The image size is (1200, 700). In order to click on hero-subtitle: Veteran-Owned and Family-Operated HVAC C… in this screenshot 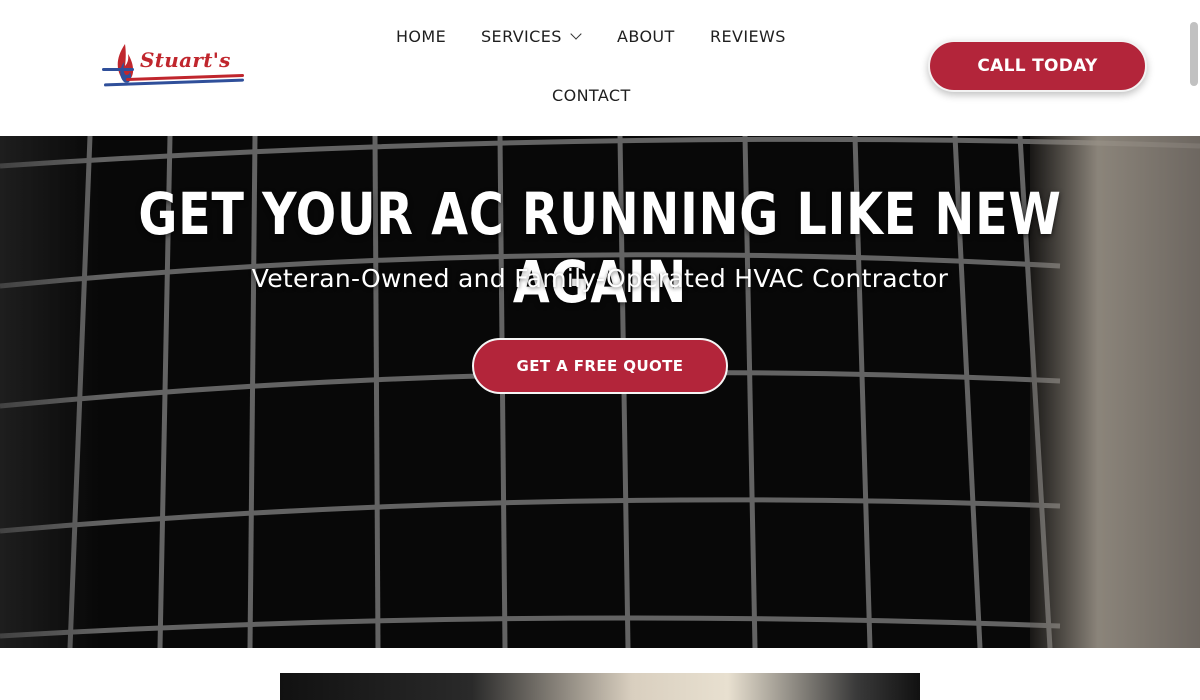, I will do `click(600, 278)`.